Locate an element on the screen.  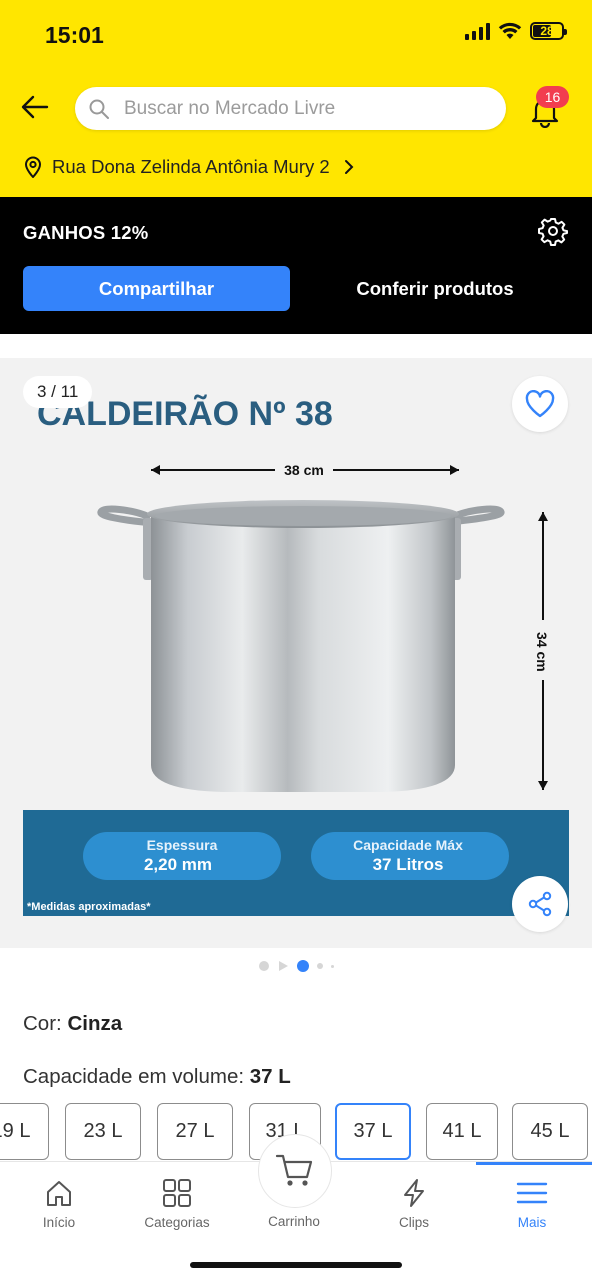
favorite-button is located at coordinates (540, 404).